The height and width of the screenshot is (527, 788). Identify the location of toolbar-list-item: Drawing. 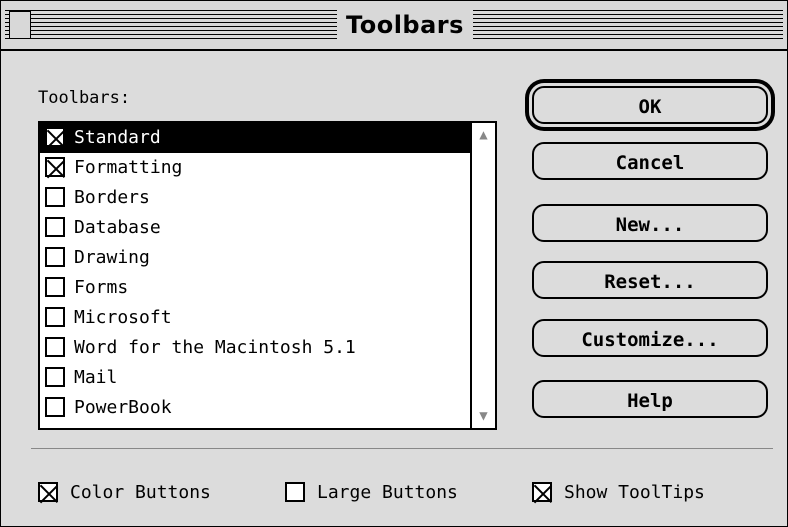
(255, 258).